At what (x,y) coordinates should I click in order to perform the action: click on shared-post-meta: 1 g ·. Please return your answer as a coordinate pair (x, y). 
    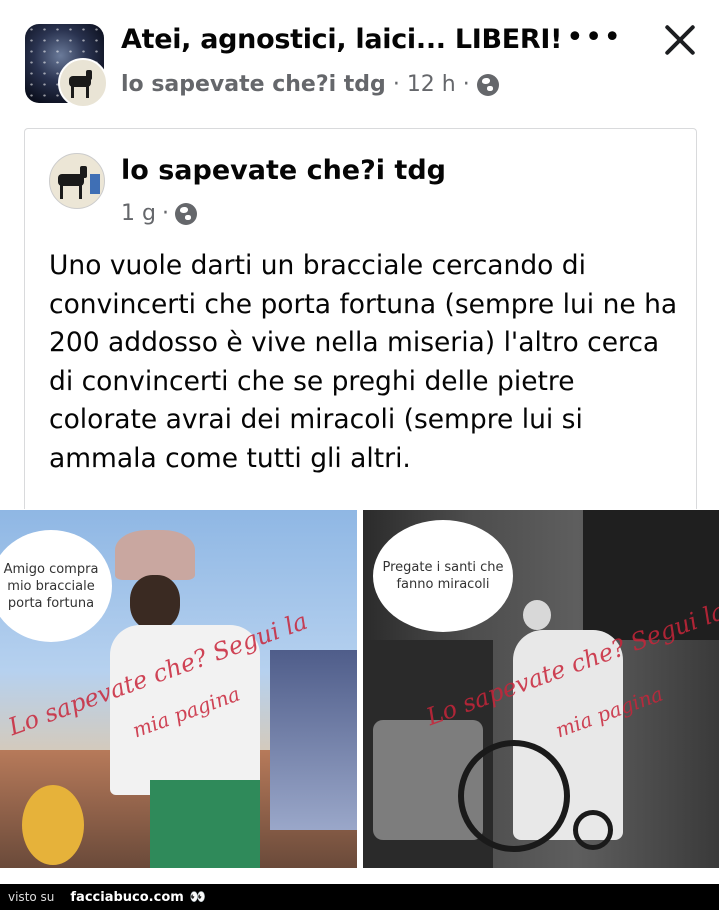
    Looking at the image, I should click on (159, 213).